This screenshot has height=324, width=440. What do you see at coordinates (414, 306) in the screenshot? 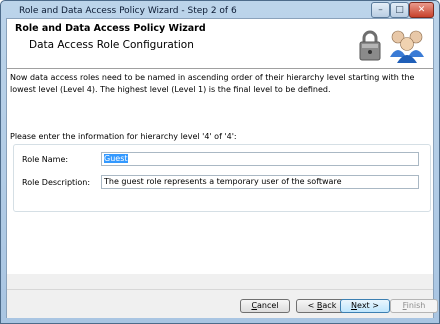
I see `finish-button: Finish` at bounding box center [414, 306].